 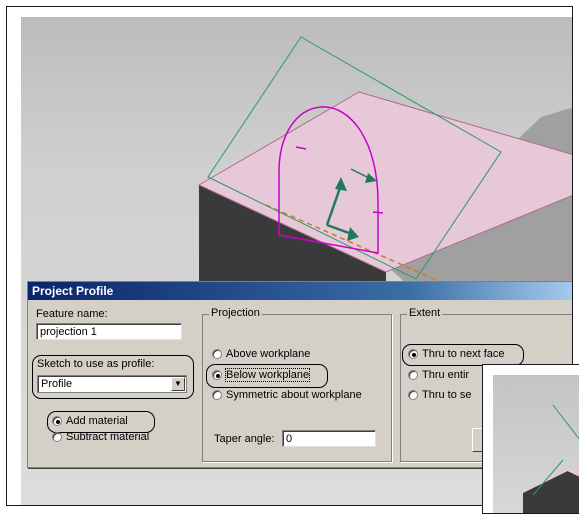 What do you see at coordinates (112, 384) in the screenshot?
I see `sketch-select: Profile ▼` at bounding box center [112, 384].